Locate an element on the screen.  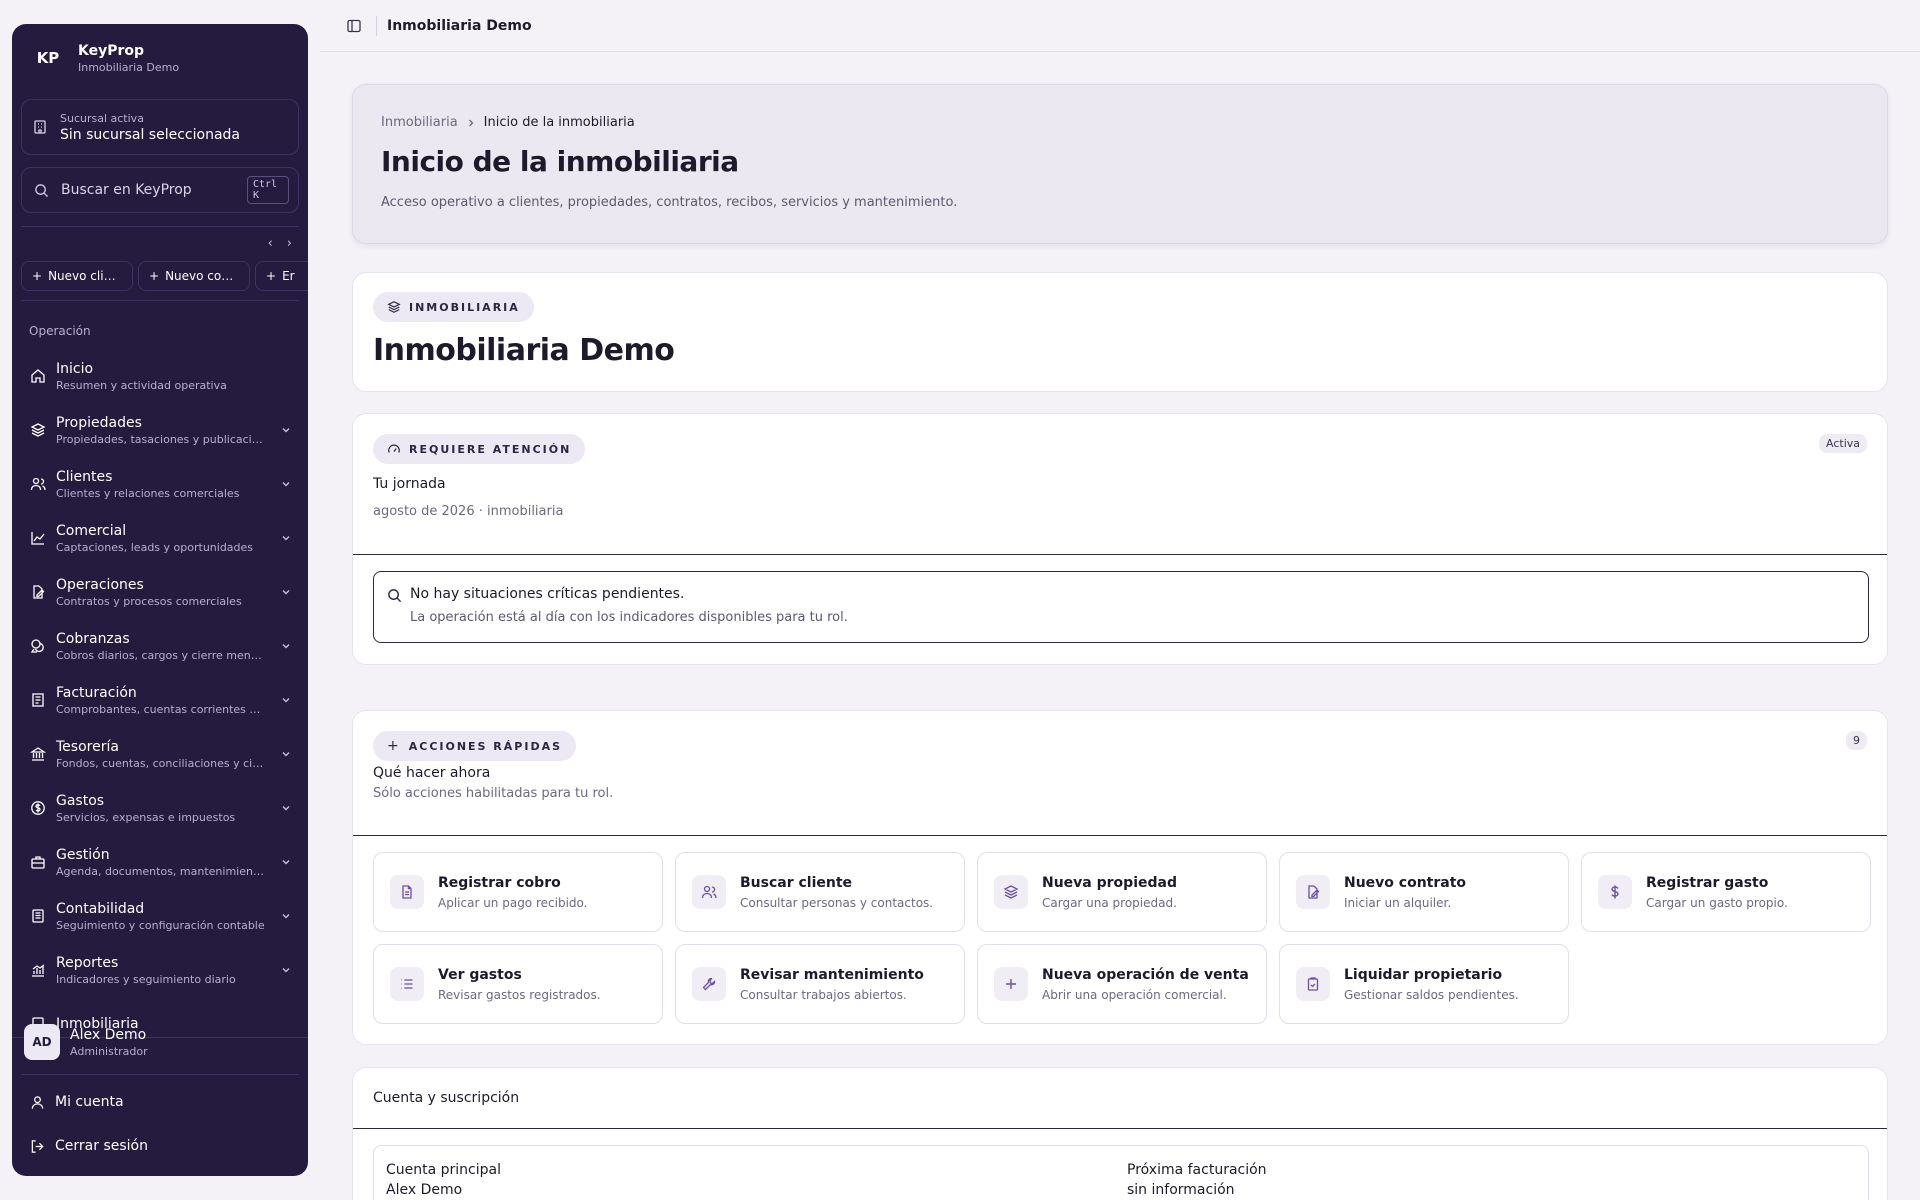
page-title: Inicio de la inmobiliaria is located at coordinates (560, 161).